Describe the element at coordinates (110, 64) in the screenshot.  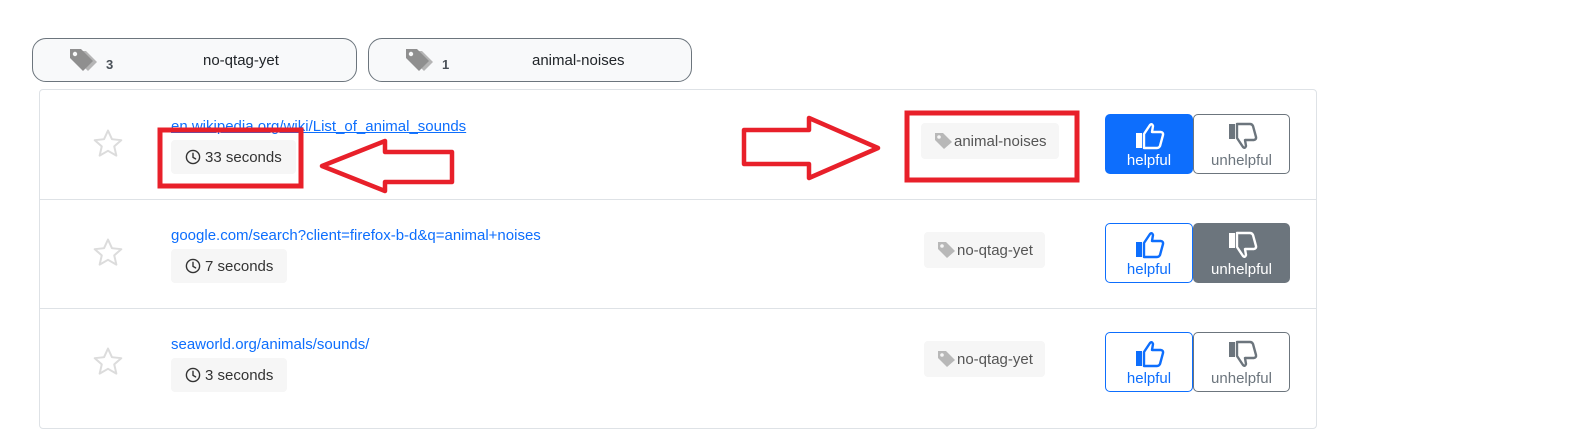
I see `tag-filter-count: 3` at that location.